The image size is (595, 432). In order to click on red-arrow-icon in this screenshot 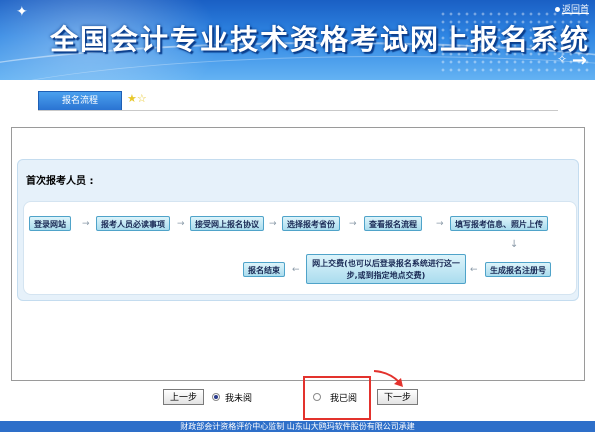, I will do `click(388, 378)`.